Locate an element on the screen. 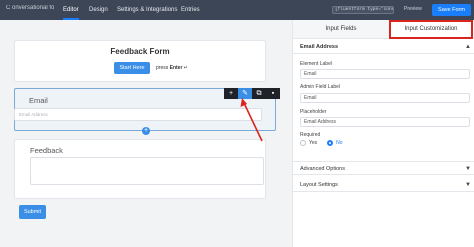 This screenshot has width=474, height=247. feedback-field-label: Feedback is located at coordinates (46, 150).